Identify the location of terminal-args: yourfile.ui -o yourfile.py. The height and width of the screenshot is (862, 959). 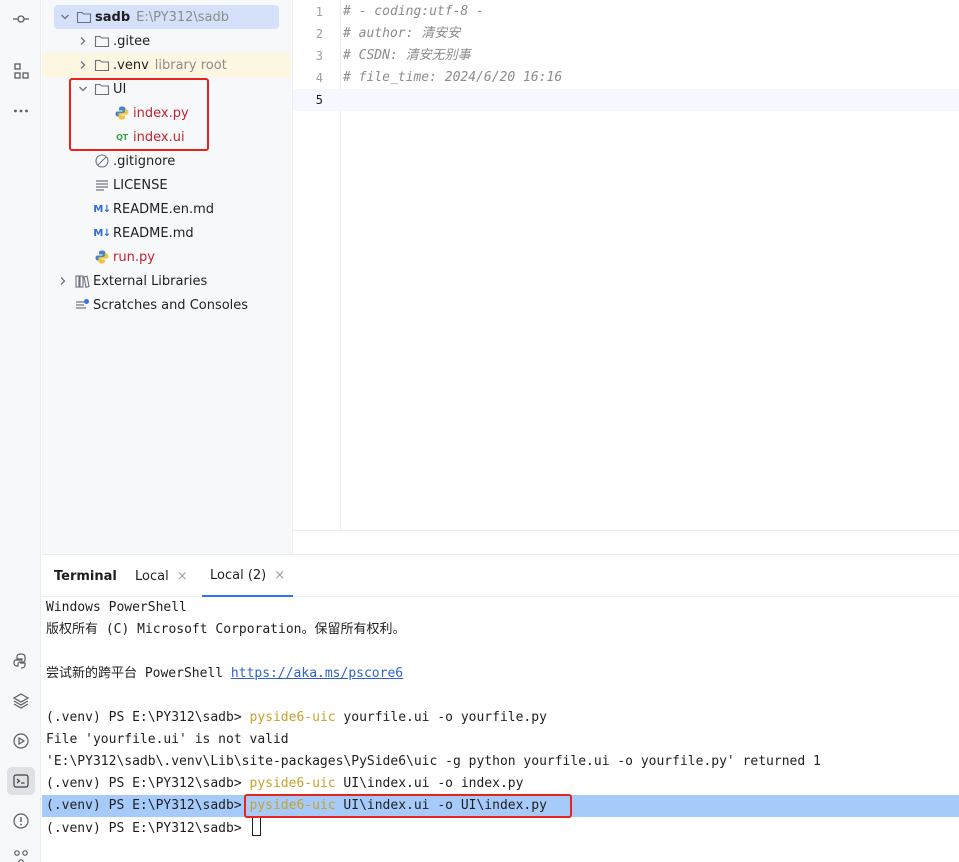
(441, 717).